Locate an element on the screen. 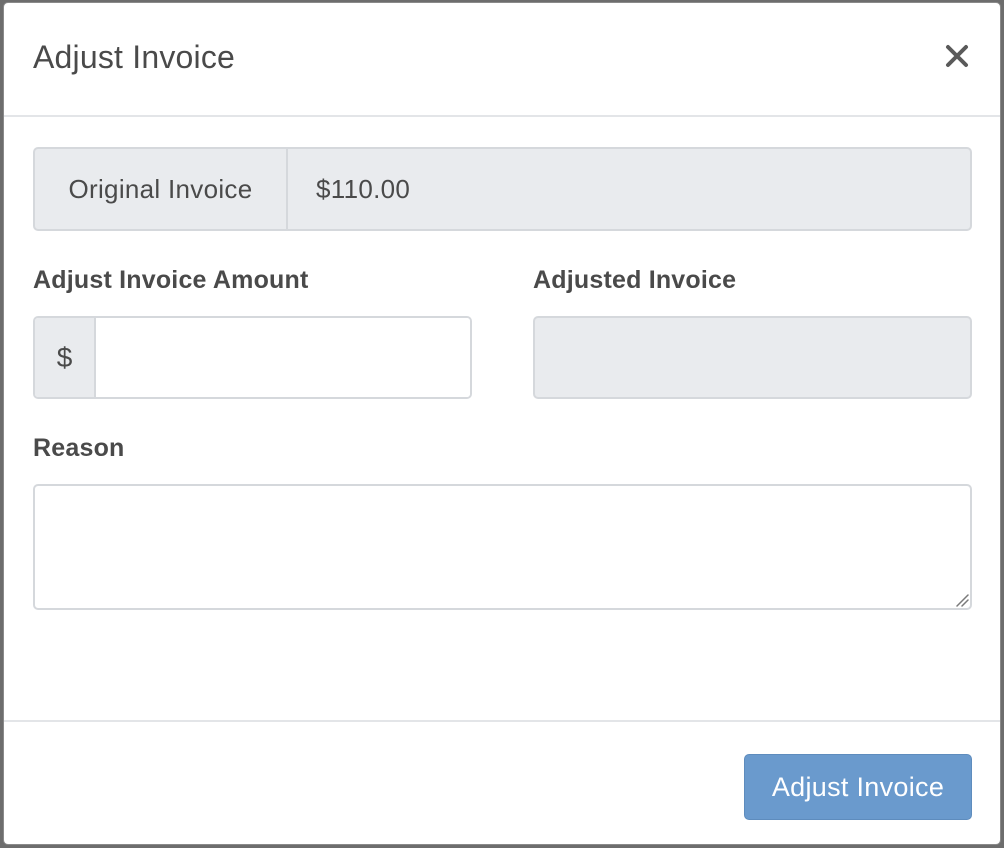 Image resolution: width=1004 pixels, height=848 pixels. adjust-amount-input is located at coordinates (283, 357).